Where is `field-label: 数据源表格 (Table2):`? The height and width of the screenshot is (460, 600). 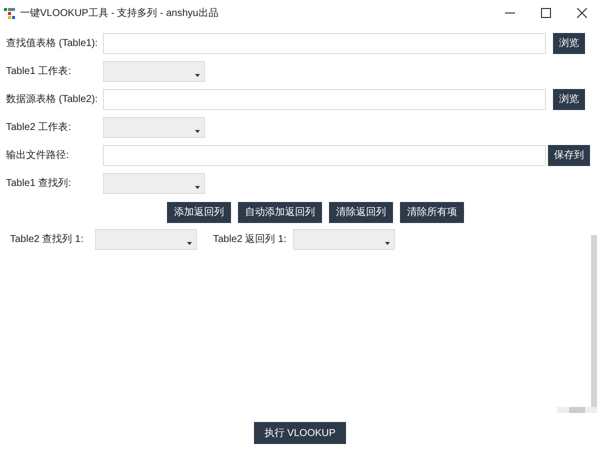
field-label: 数据源表格 (Table2): is located at coordinates (52, 99).